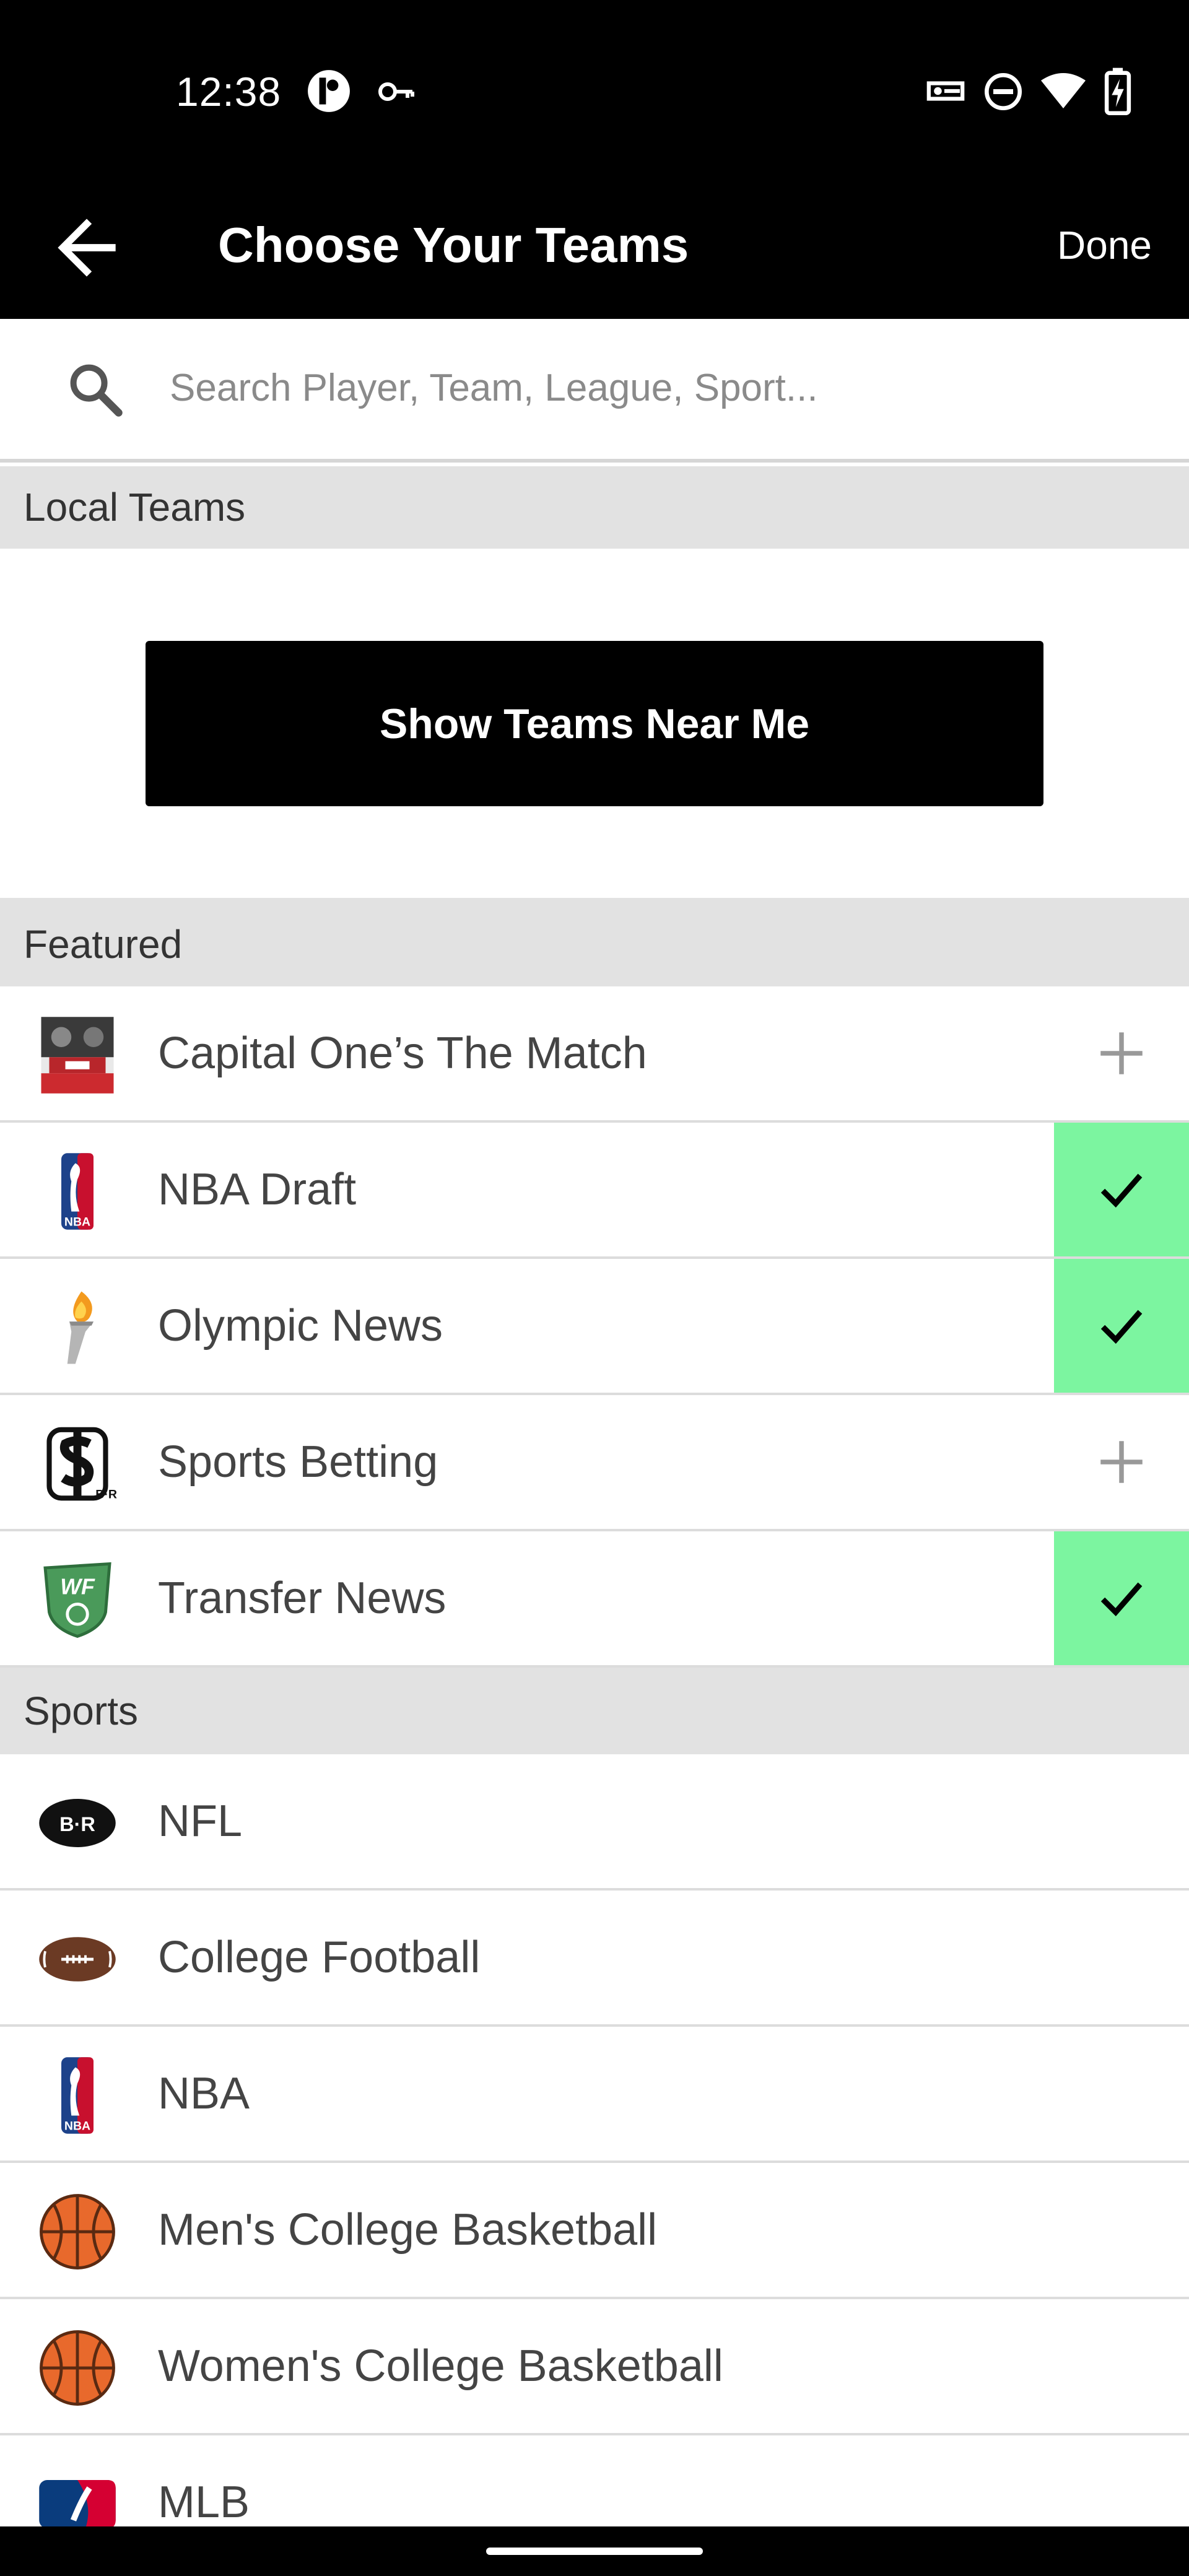 This screenshot has height=2576, width=1189. Describe the element at coordinates (651, 387) in the screenshot. I see `search-input` at that location.